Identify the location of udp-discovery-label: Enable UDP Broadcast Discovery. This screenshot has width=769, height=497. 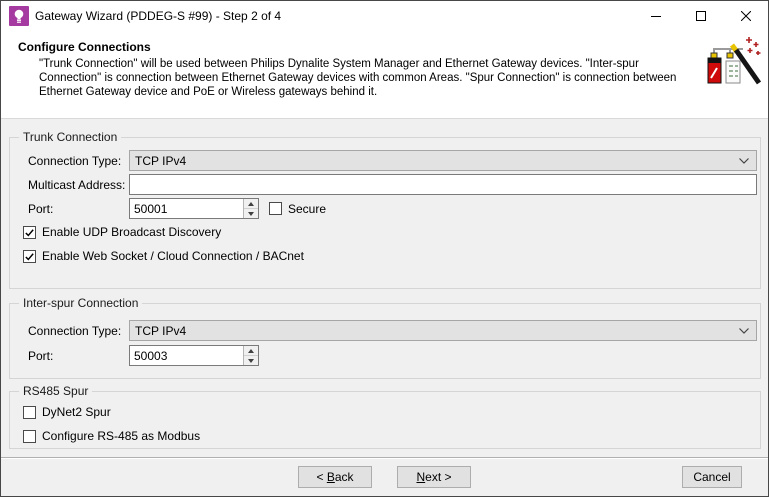
(132, 232).